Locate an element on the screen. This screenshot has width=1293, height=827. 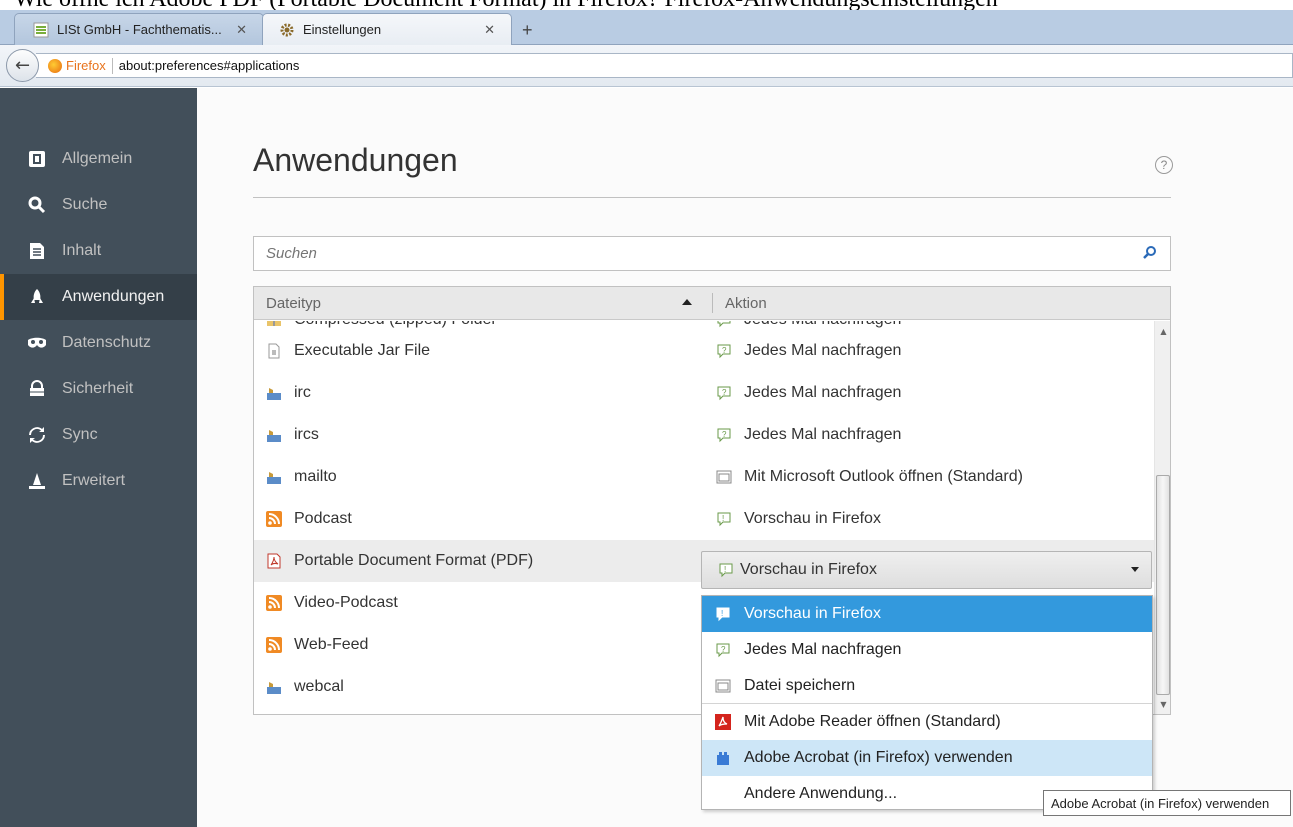
scroll-thumb is located at coordinates (1163, 585).